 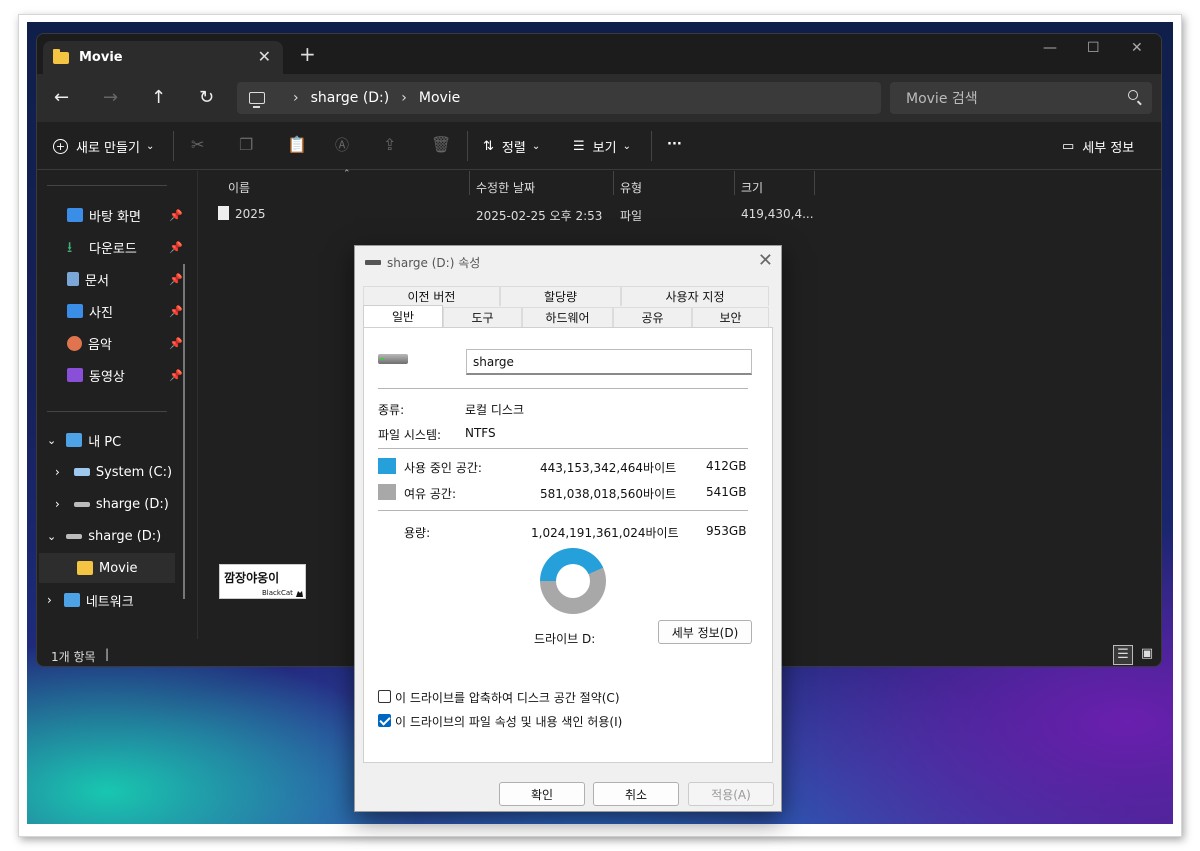 I want to click on sidebar-item-this-pc: ⌄ 내 PC, so click(x=122, y=440).